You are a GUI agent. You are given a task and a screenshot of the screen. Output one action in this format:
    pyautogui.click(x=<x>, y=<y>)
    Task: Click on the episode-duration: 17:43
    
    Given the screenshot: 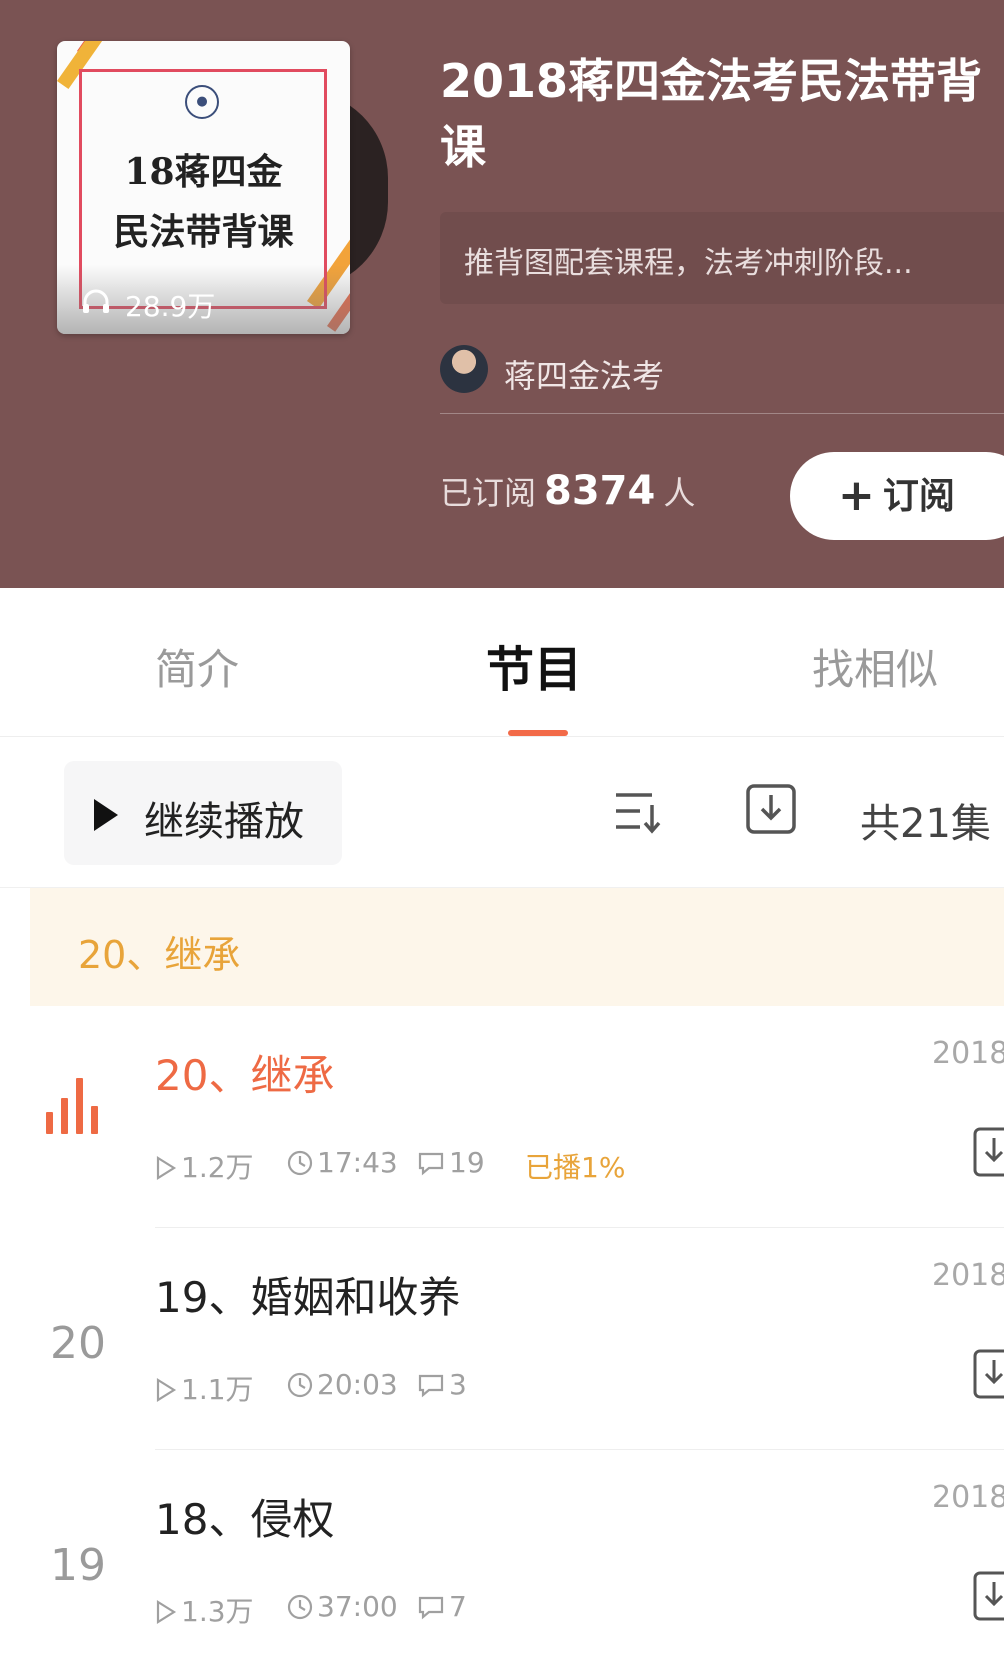 What is the action you would take?
    pyautogui.click(x=342, y=1162)
    